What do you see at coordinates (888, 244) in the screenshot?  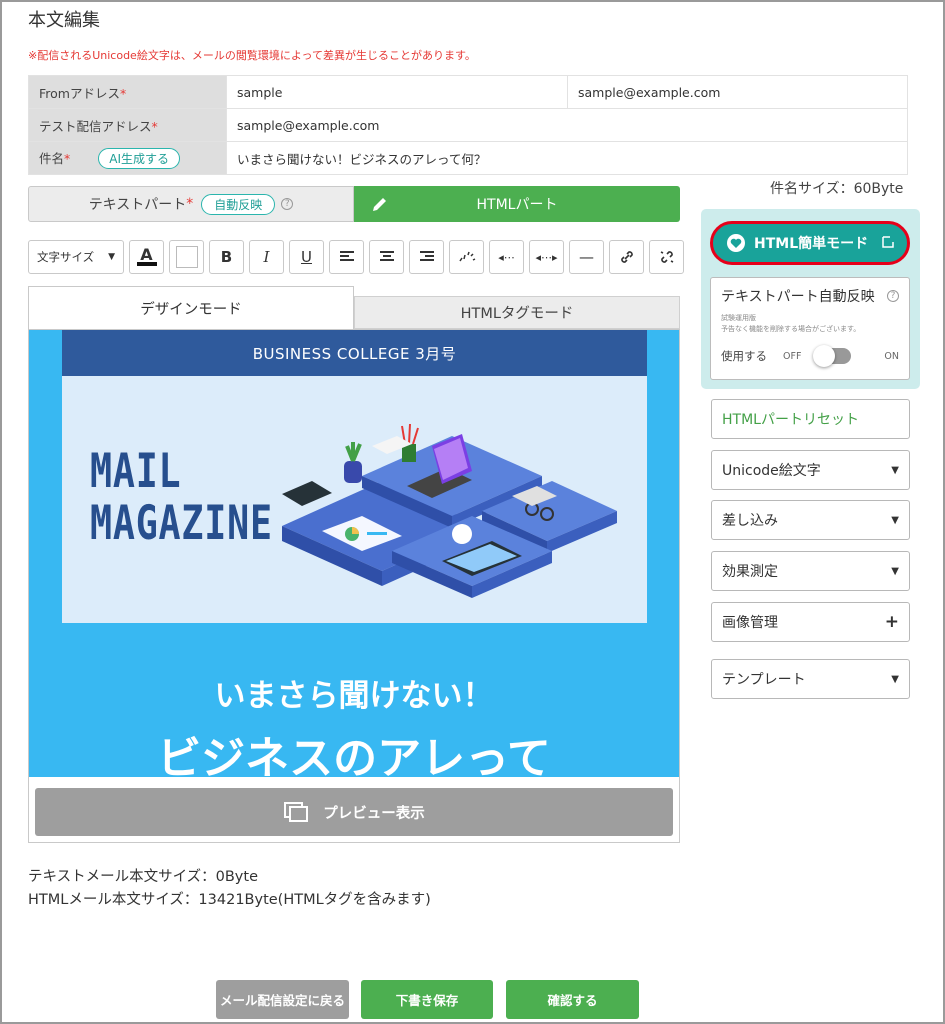 I see `expand-icon` at bounding box center [888, 244].